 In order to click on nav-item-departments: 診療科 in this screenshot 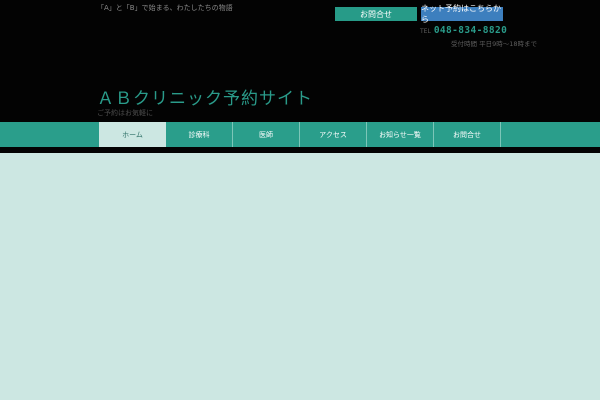, I will do `click(199, 134)`.